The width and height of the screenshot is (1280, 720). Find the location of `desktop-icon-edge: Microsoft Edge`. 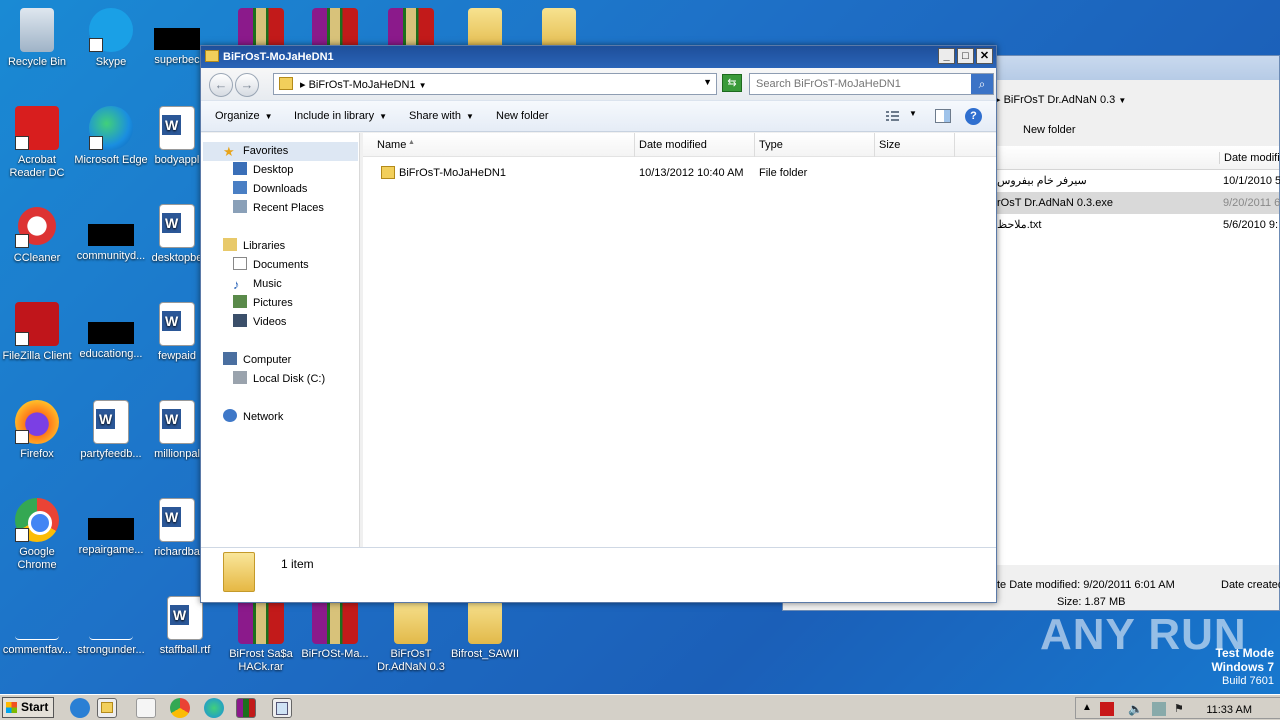

desktop-icon-edge: Microsoft Edge is located at coordinates (111, 136).